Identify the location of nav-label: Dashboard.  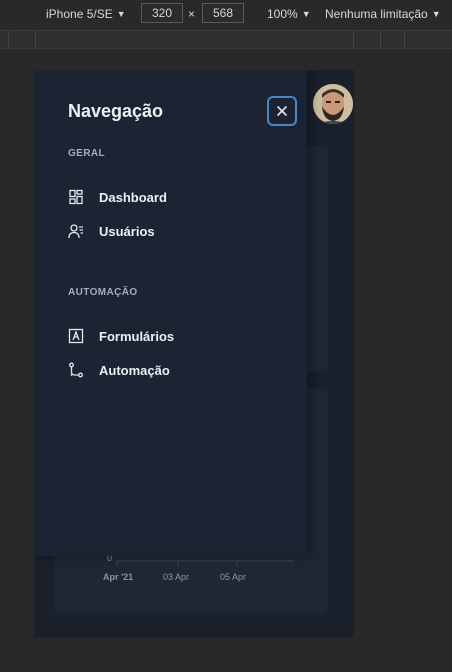
(133, 197).